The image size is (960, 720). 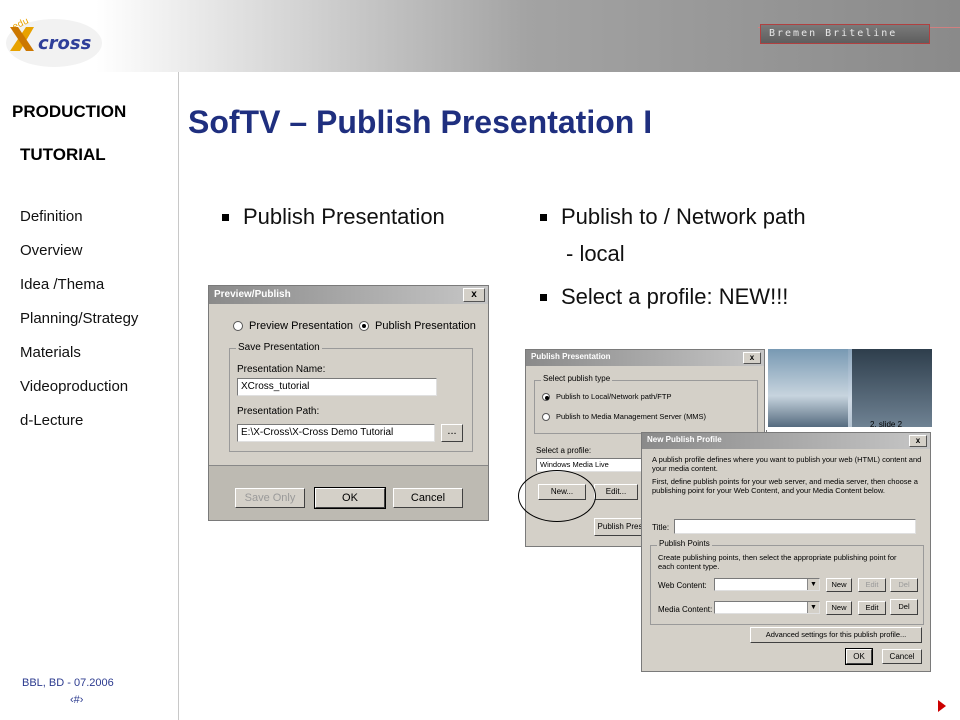 I want to click on sidebar-heading-tutorial: TUTORIAL, so click(x=63, y=154).